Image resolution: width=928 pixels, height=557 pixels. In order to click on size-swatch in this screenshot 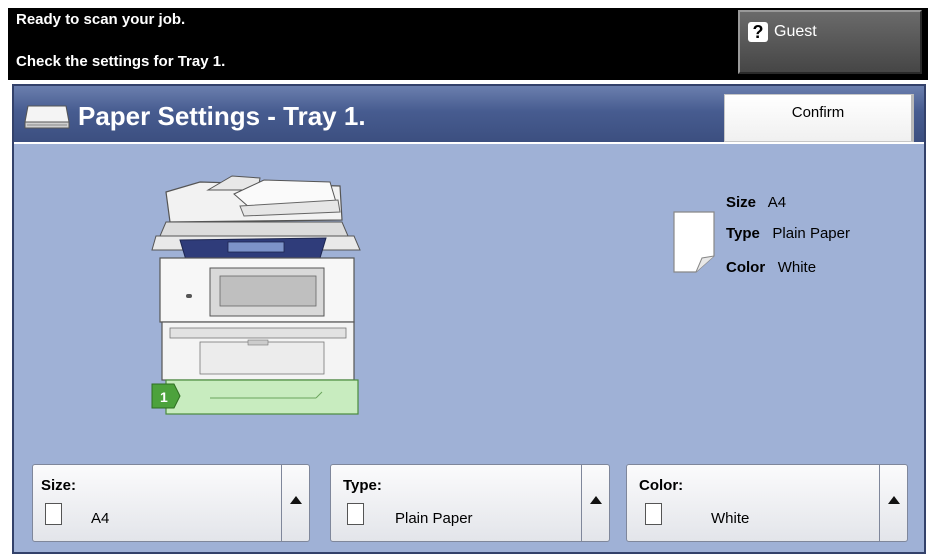, I will do `click(53, 514)`.